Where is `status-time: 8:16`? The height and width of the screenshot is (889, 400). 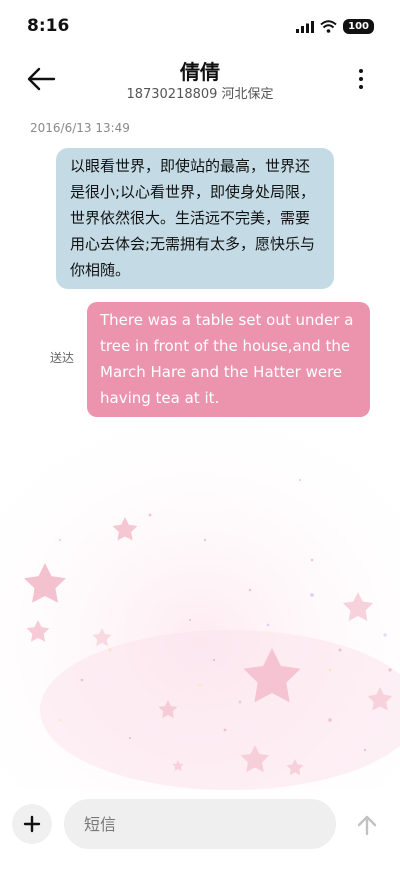
status-time: 8:16 is located at coordinates (48, 26).